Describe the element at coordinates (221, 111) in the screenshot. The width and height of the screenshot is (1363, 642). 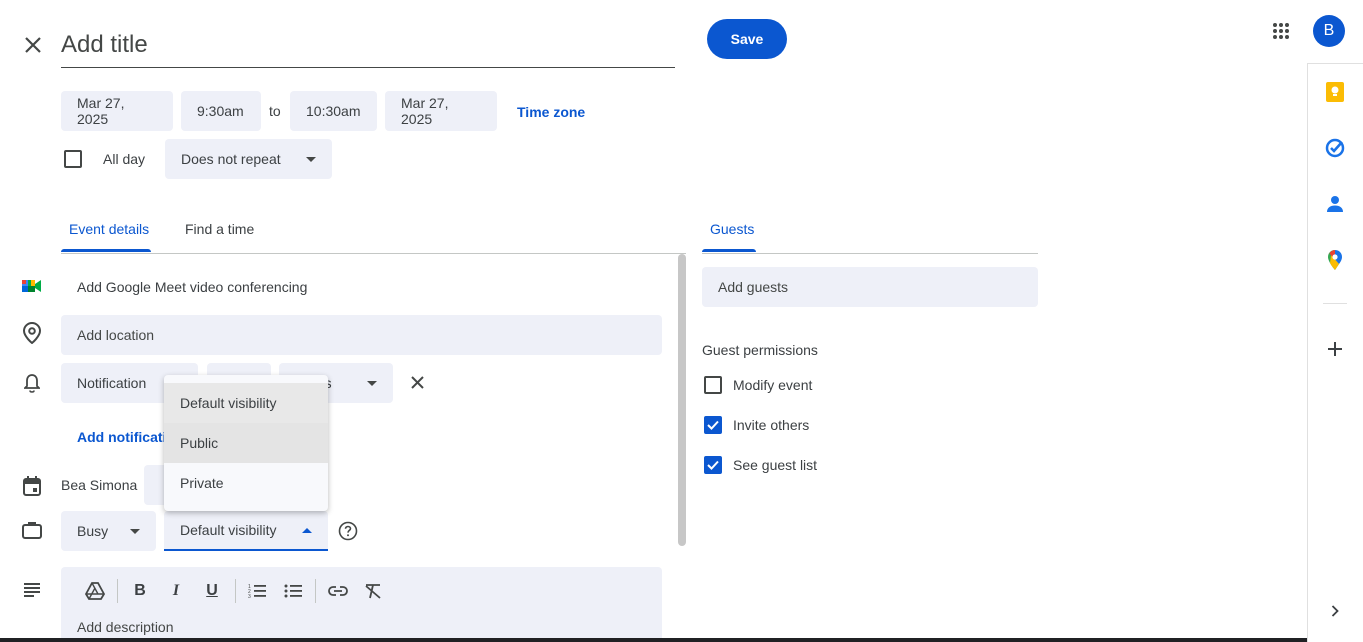
I see `start-time-button: 9:30am` at that location.